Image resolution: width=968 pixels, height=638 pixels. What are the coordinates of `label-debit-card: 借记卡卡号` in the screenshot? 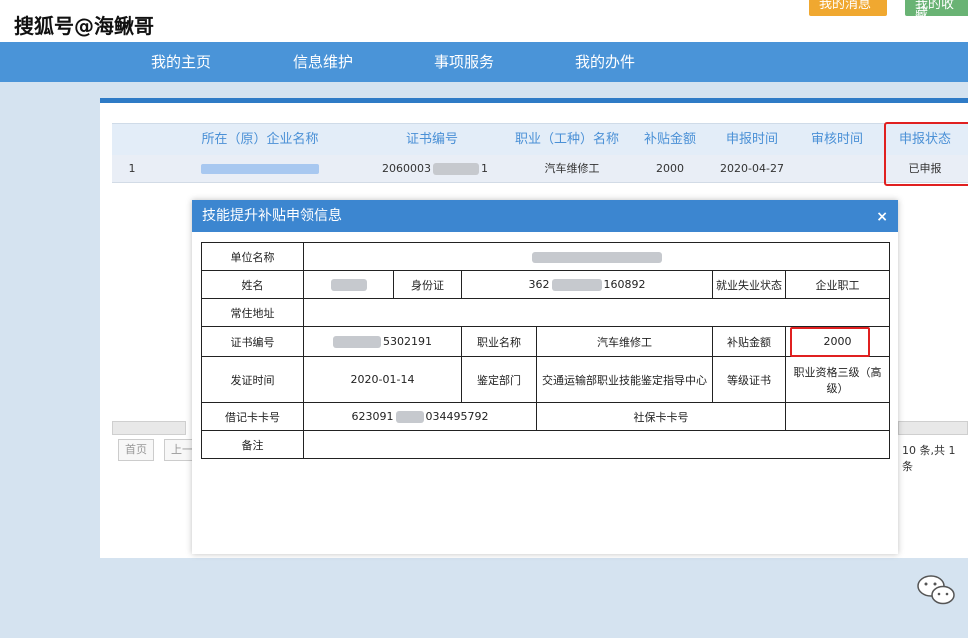 It's located at (252, 416).